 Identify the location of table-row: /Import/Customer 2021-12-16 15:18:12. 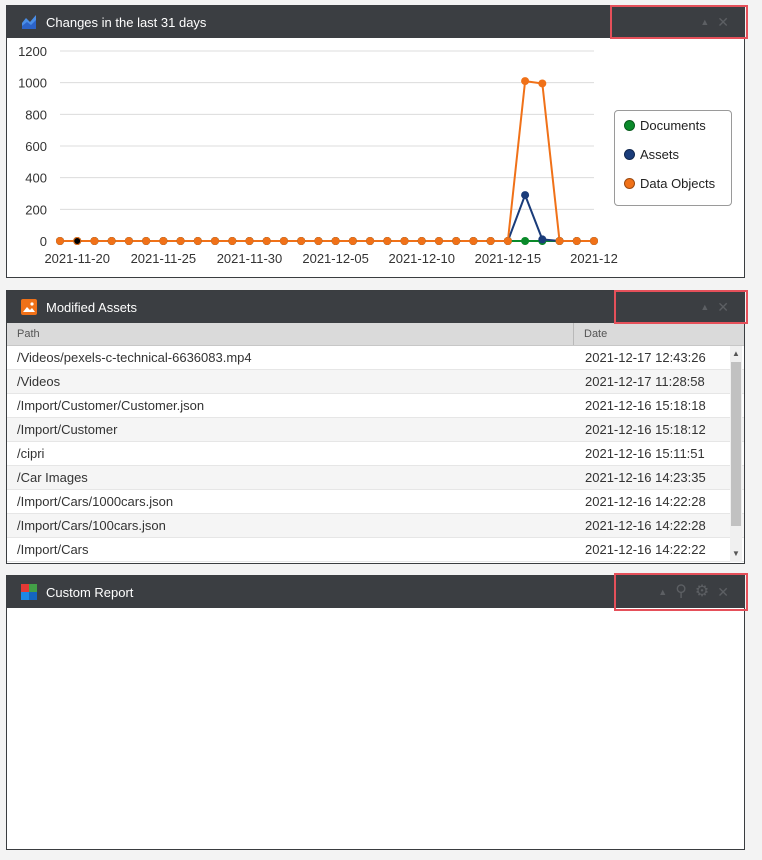
(375, 430).